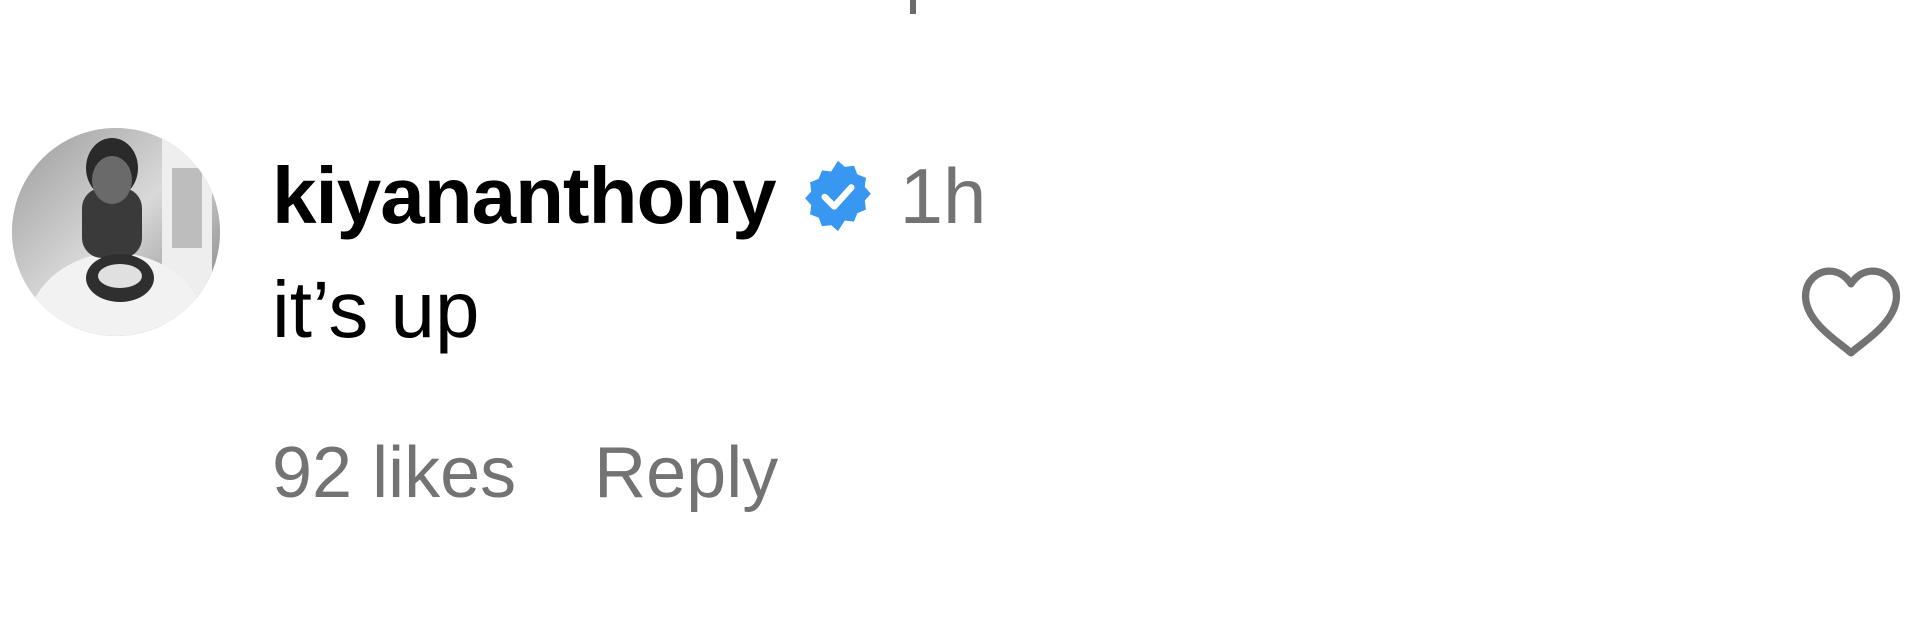 This screenshot has width=1920, height=640. Describe the element at coordinates (525, 473) in the screenshot. I see `comment-actions: 92 likes Reply` at that location.